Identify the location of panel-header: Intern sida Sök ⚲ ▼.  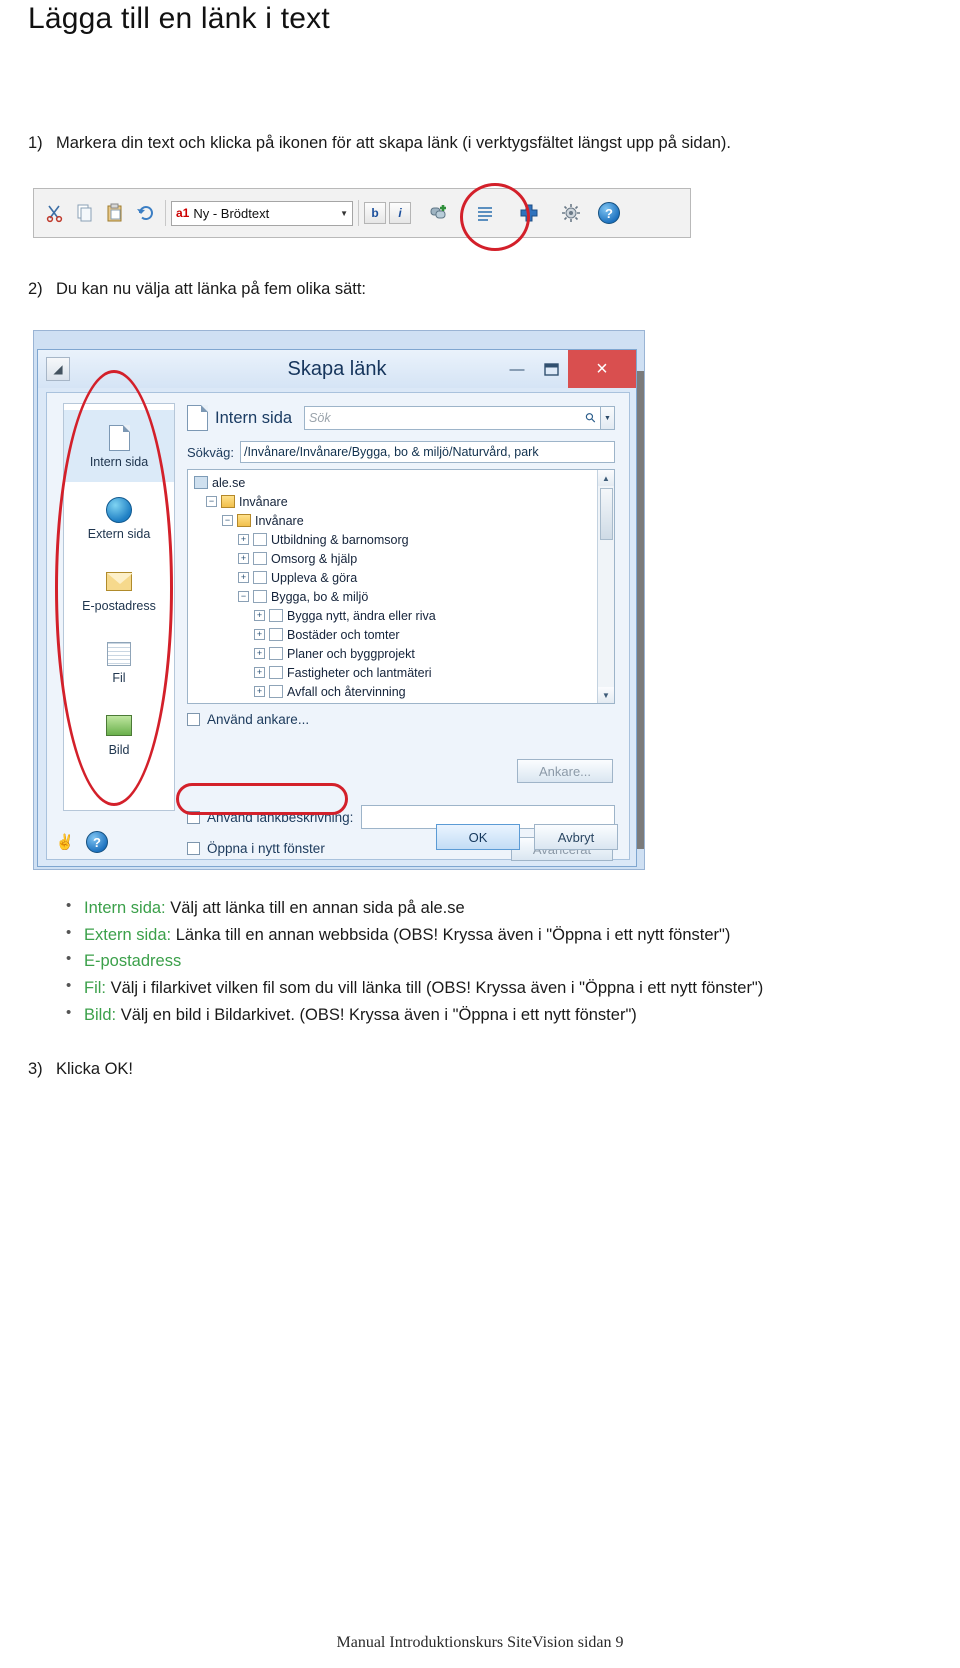
(401, 418).